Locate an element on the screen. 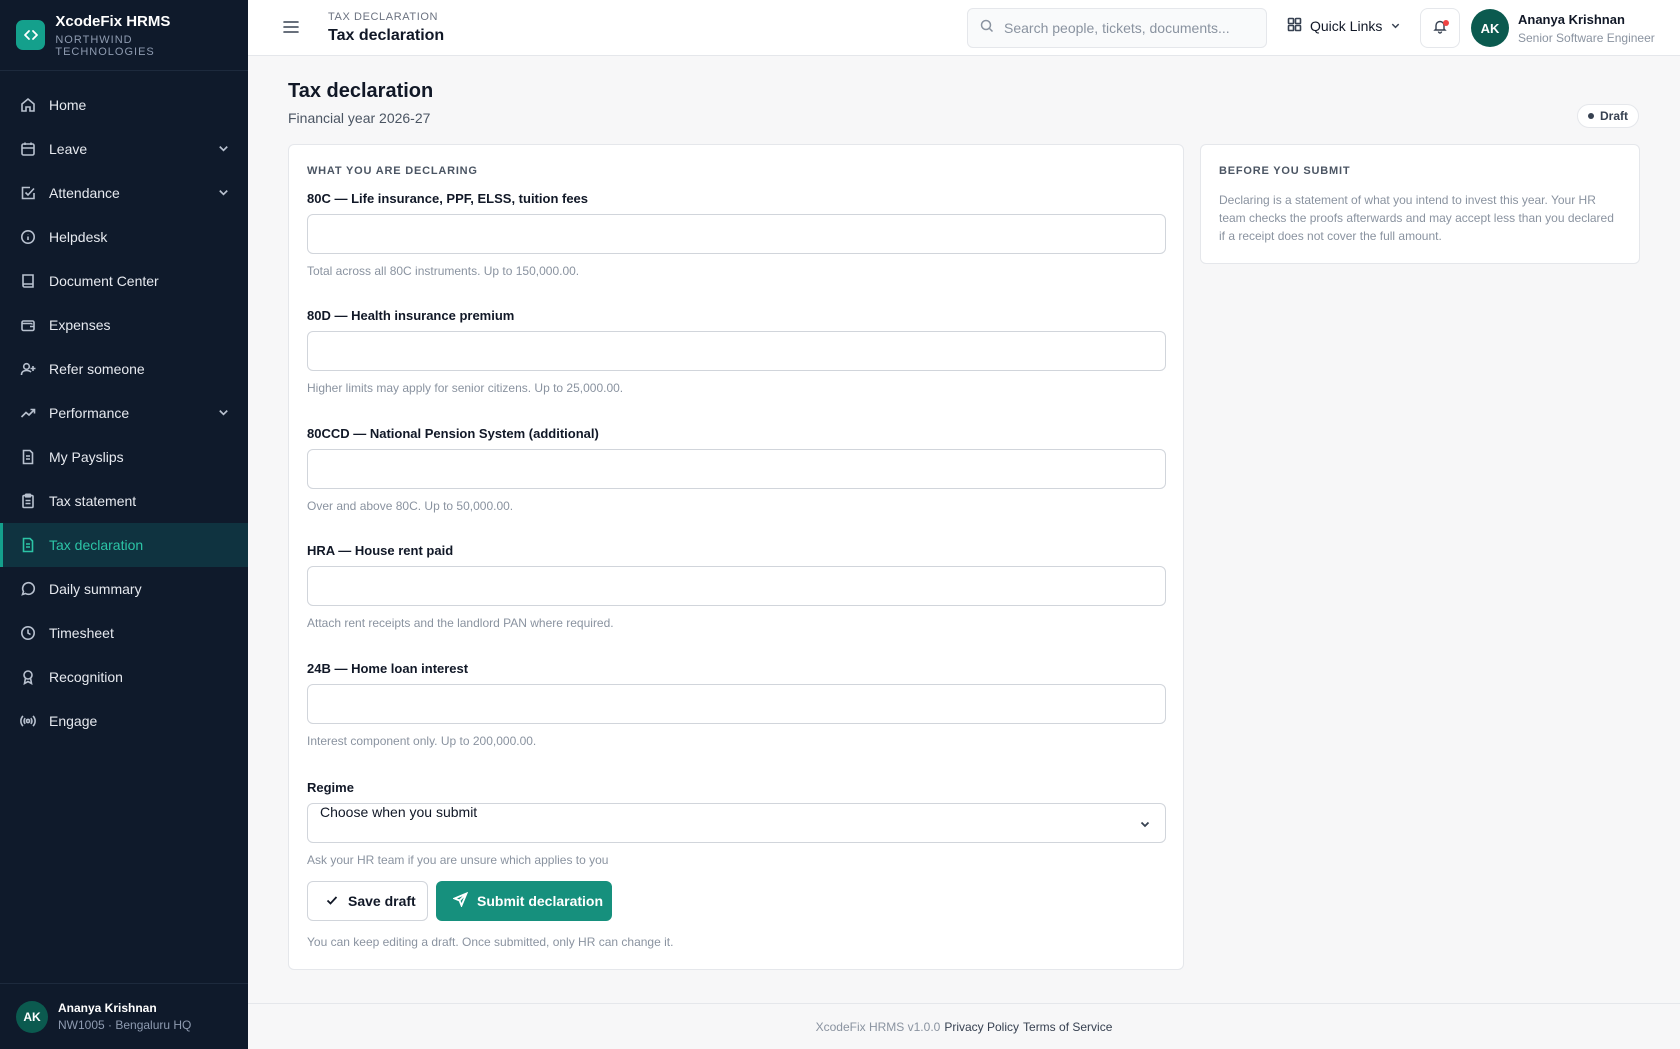 Image resolution: width=1680 pixels, height=1049 pixels. amount-input-24b is located at coordinates (736, 704).